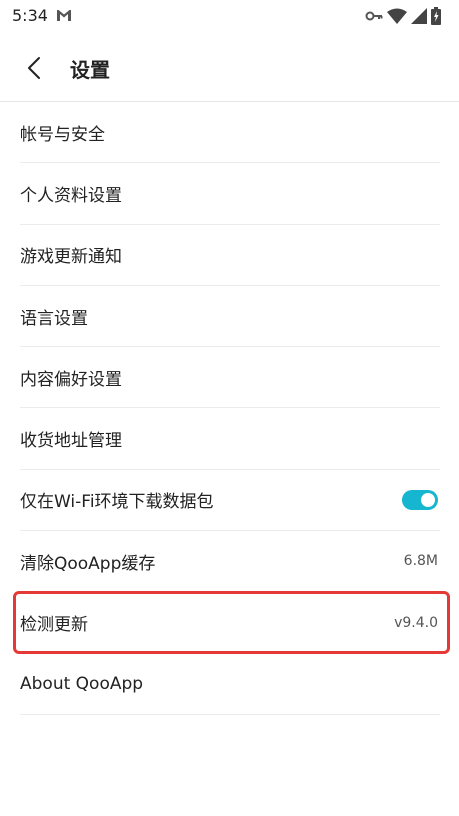 The width and height of the screenshot is (459, 816). I want to click on setting-shipping-address: 收货地址管理, so click(230, 439).